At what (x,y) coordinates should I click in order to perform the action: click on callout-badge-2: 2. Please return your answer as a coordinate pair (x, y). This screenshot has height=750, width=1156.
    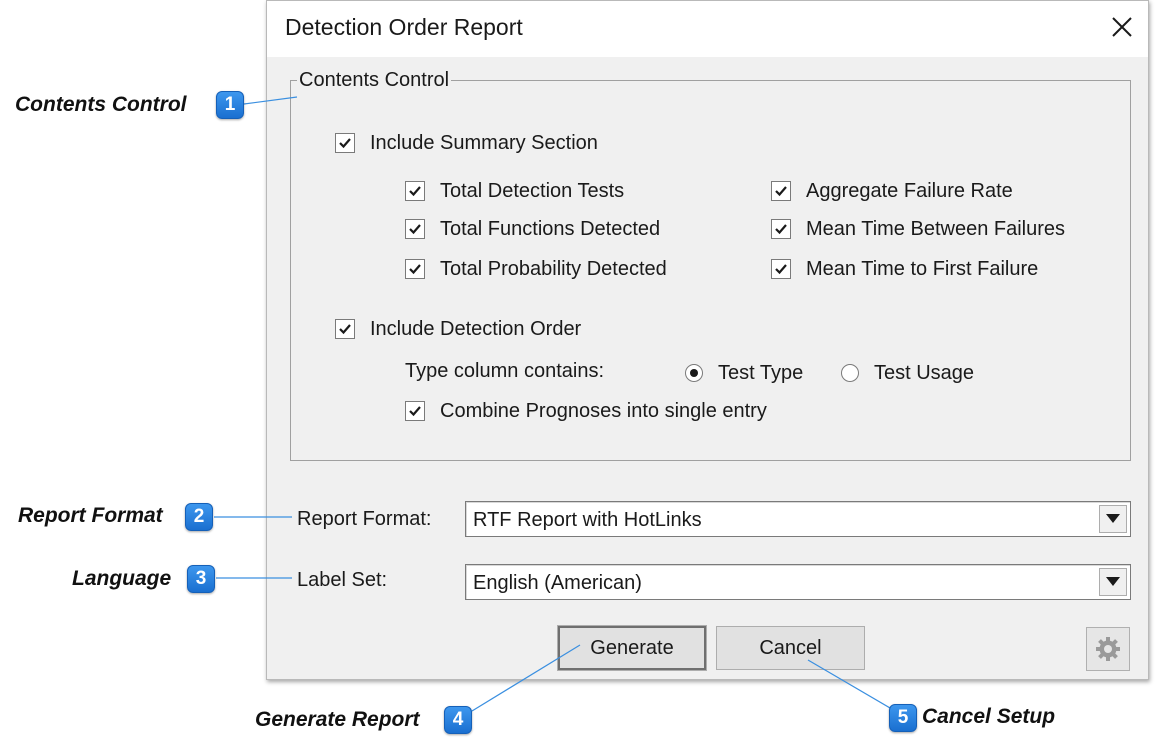
    Looking at the image, I should click on (199, 517).